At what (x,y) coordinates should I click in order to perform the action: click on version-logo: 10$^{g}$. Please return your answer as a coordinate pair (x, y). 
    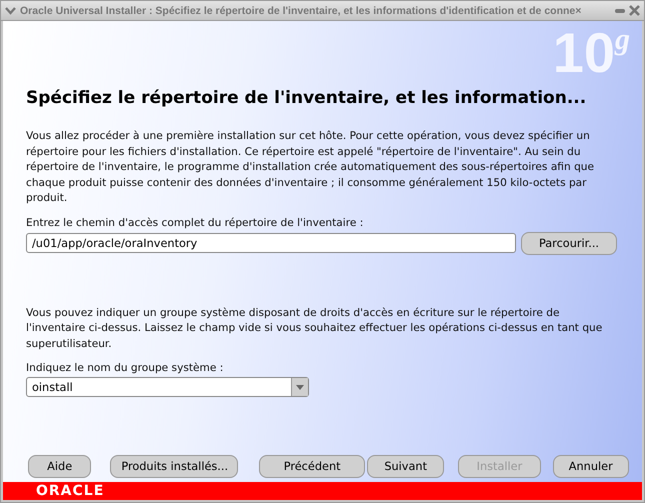
    Looking at the image, I should click on (591, 53).